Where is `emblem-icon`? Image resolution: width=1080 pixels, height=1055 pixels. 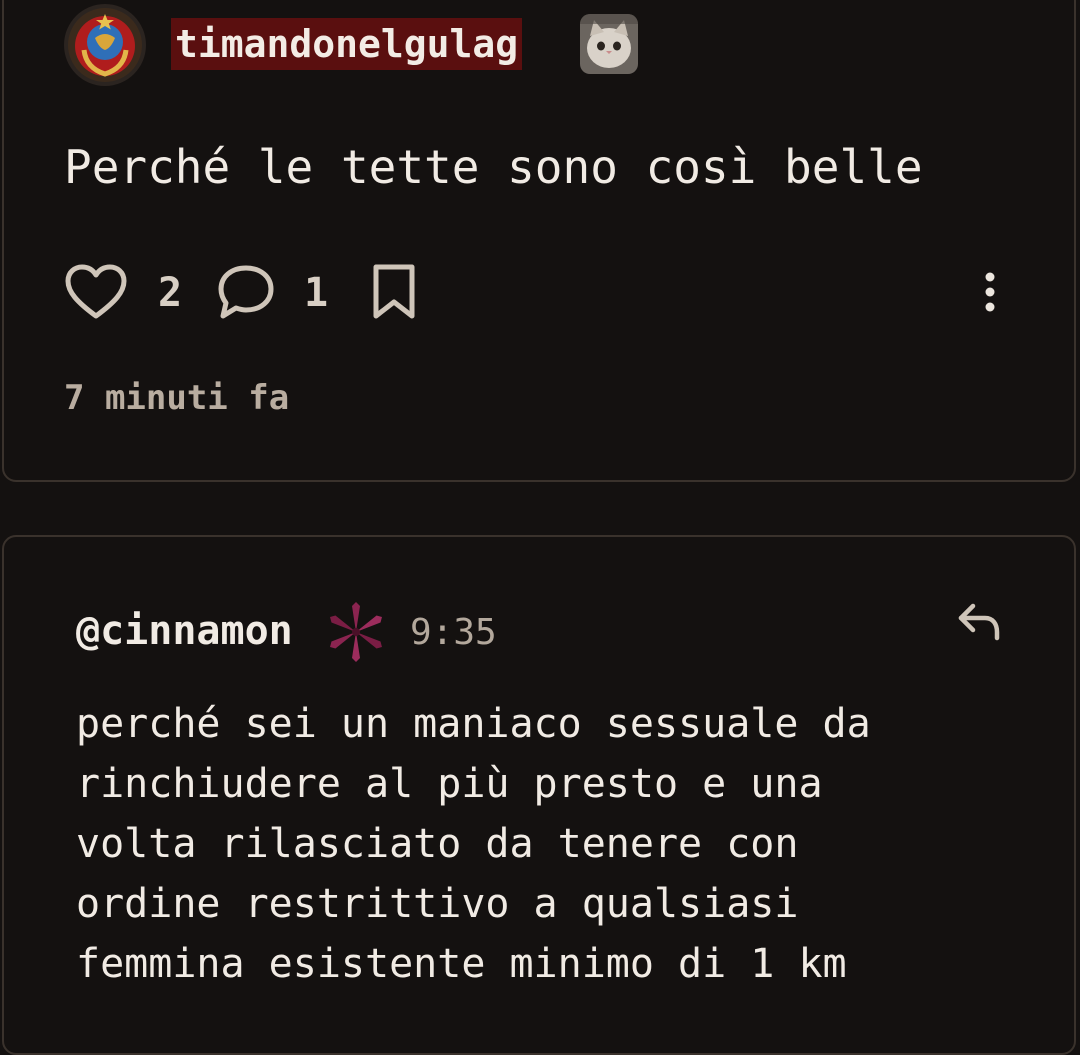
emblem-icon is located at coordinates (105, 45).